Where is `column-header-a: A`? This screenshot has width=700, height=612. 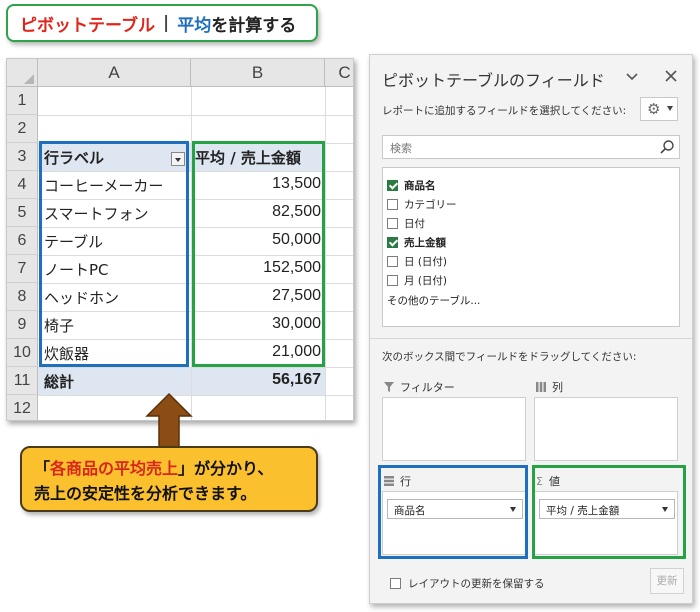
column-header-a: A is located at coordinates (114, 73).